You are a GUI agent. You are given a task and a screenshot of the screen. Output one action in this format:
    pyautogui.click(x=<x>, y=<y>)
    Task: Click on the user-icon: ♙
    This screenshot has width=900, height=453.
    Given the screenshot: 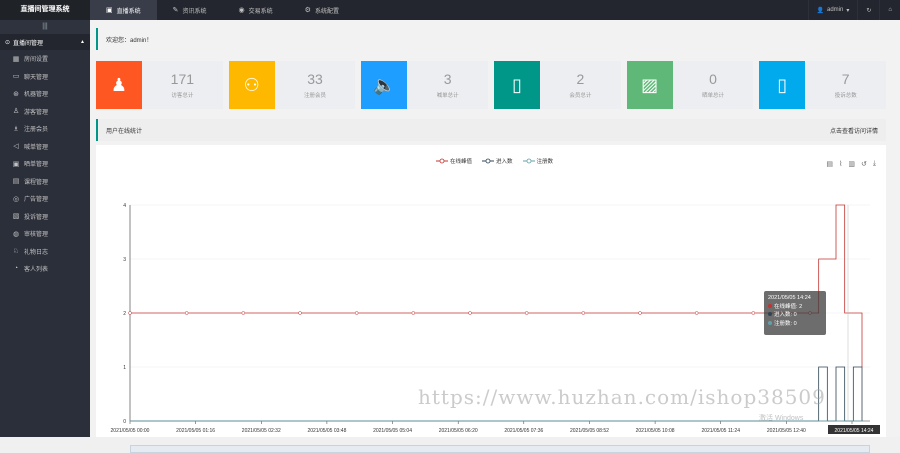 What is the action you would take?
    pyautogui.click(x=16, y=111)
    